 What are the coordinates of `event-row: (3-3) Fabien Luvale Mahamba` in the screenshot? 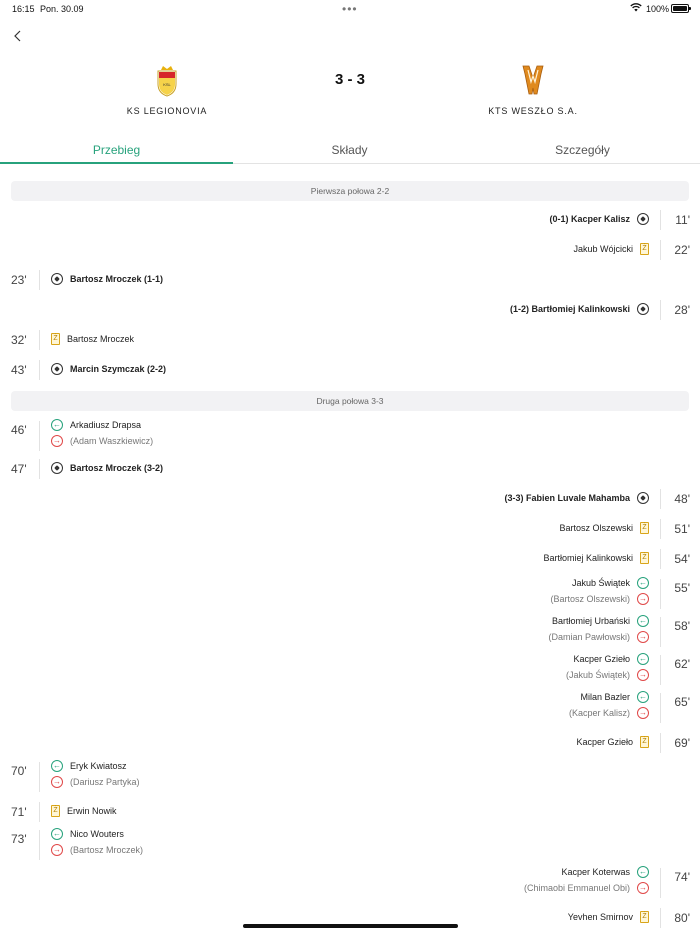 It's located at (576, 498).